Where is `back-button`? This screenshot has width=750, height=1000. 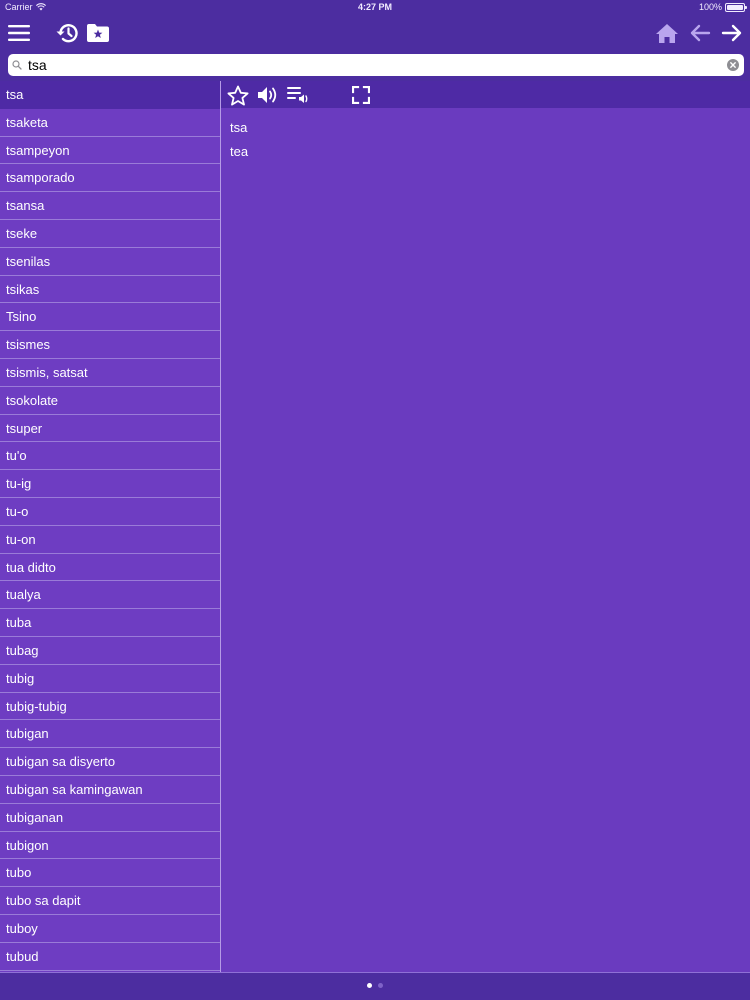 back-button is located at coordinates (700, 33).